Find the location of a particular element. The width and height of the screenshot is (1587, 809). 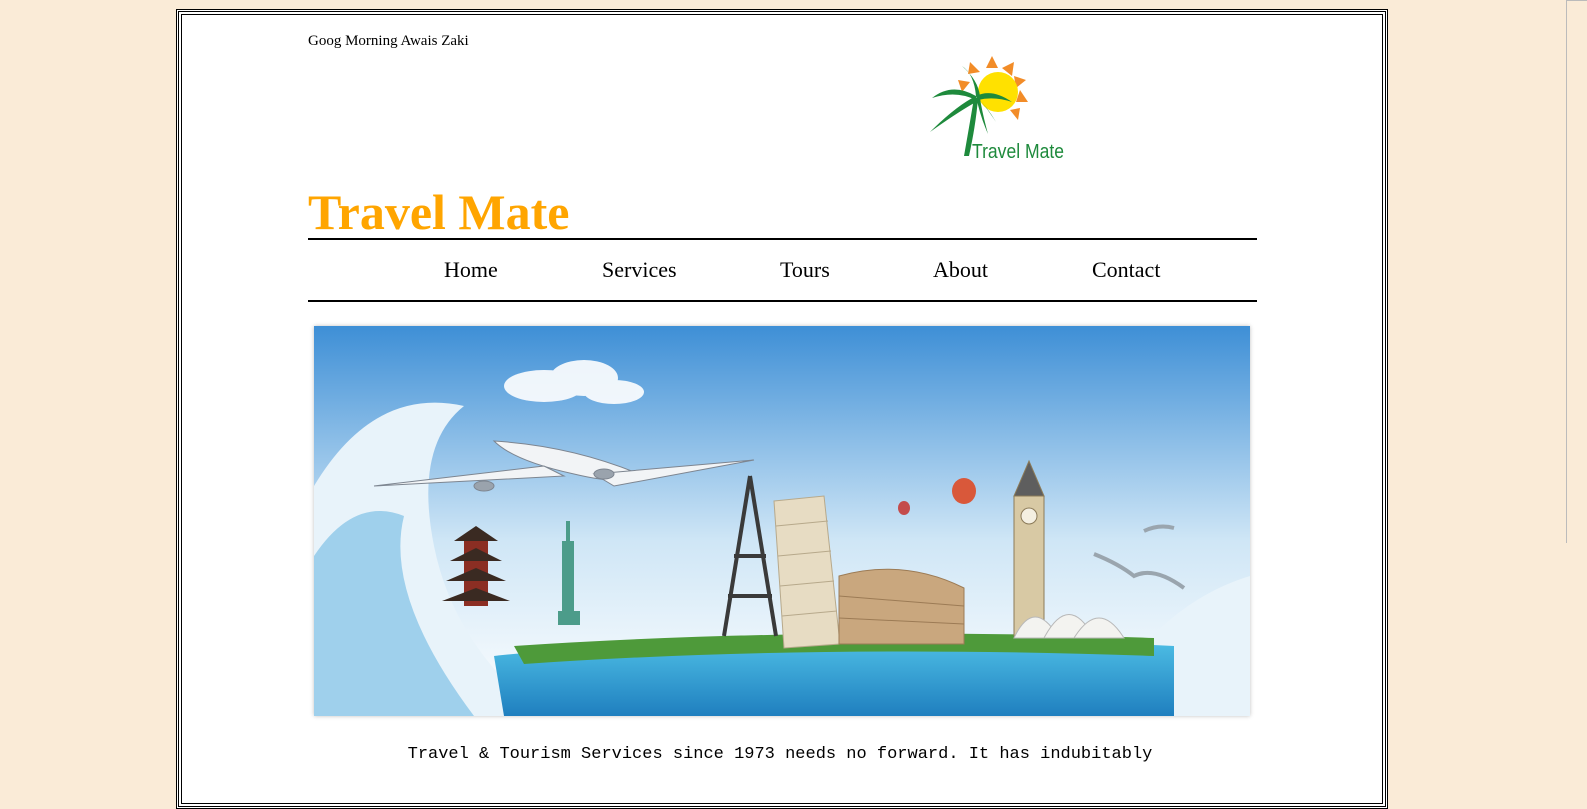

nav-services-link: Services is located at coordinates (639, 270).